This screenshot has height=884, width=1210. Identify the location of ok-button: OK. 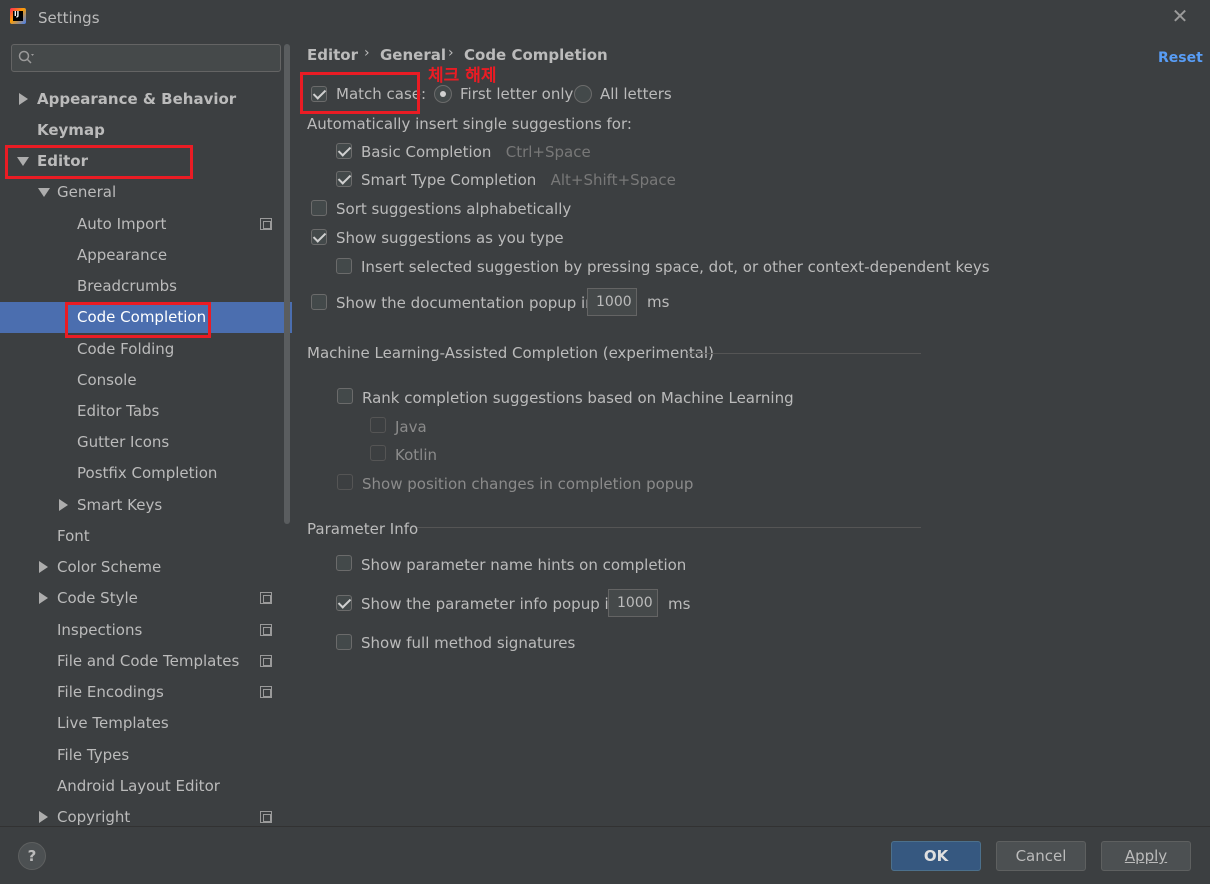
(936, 856).